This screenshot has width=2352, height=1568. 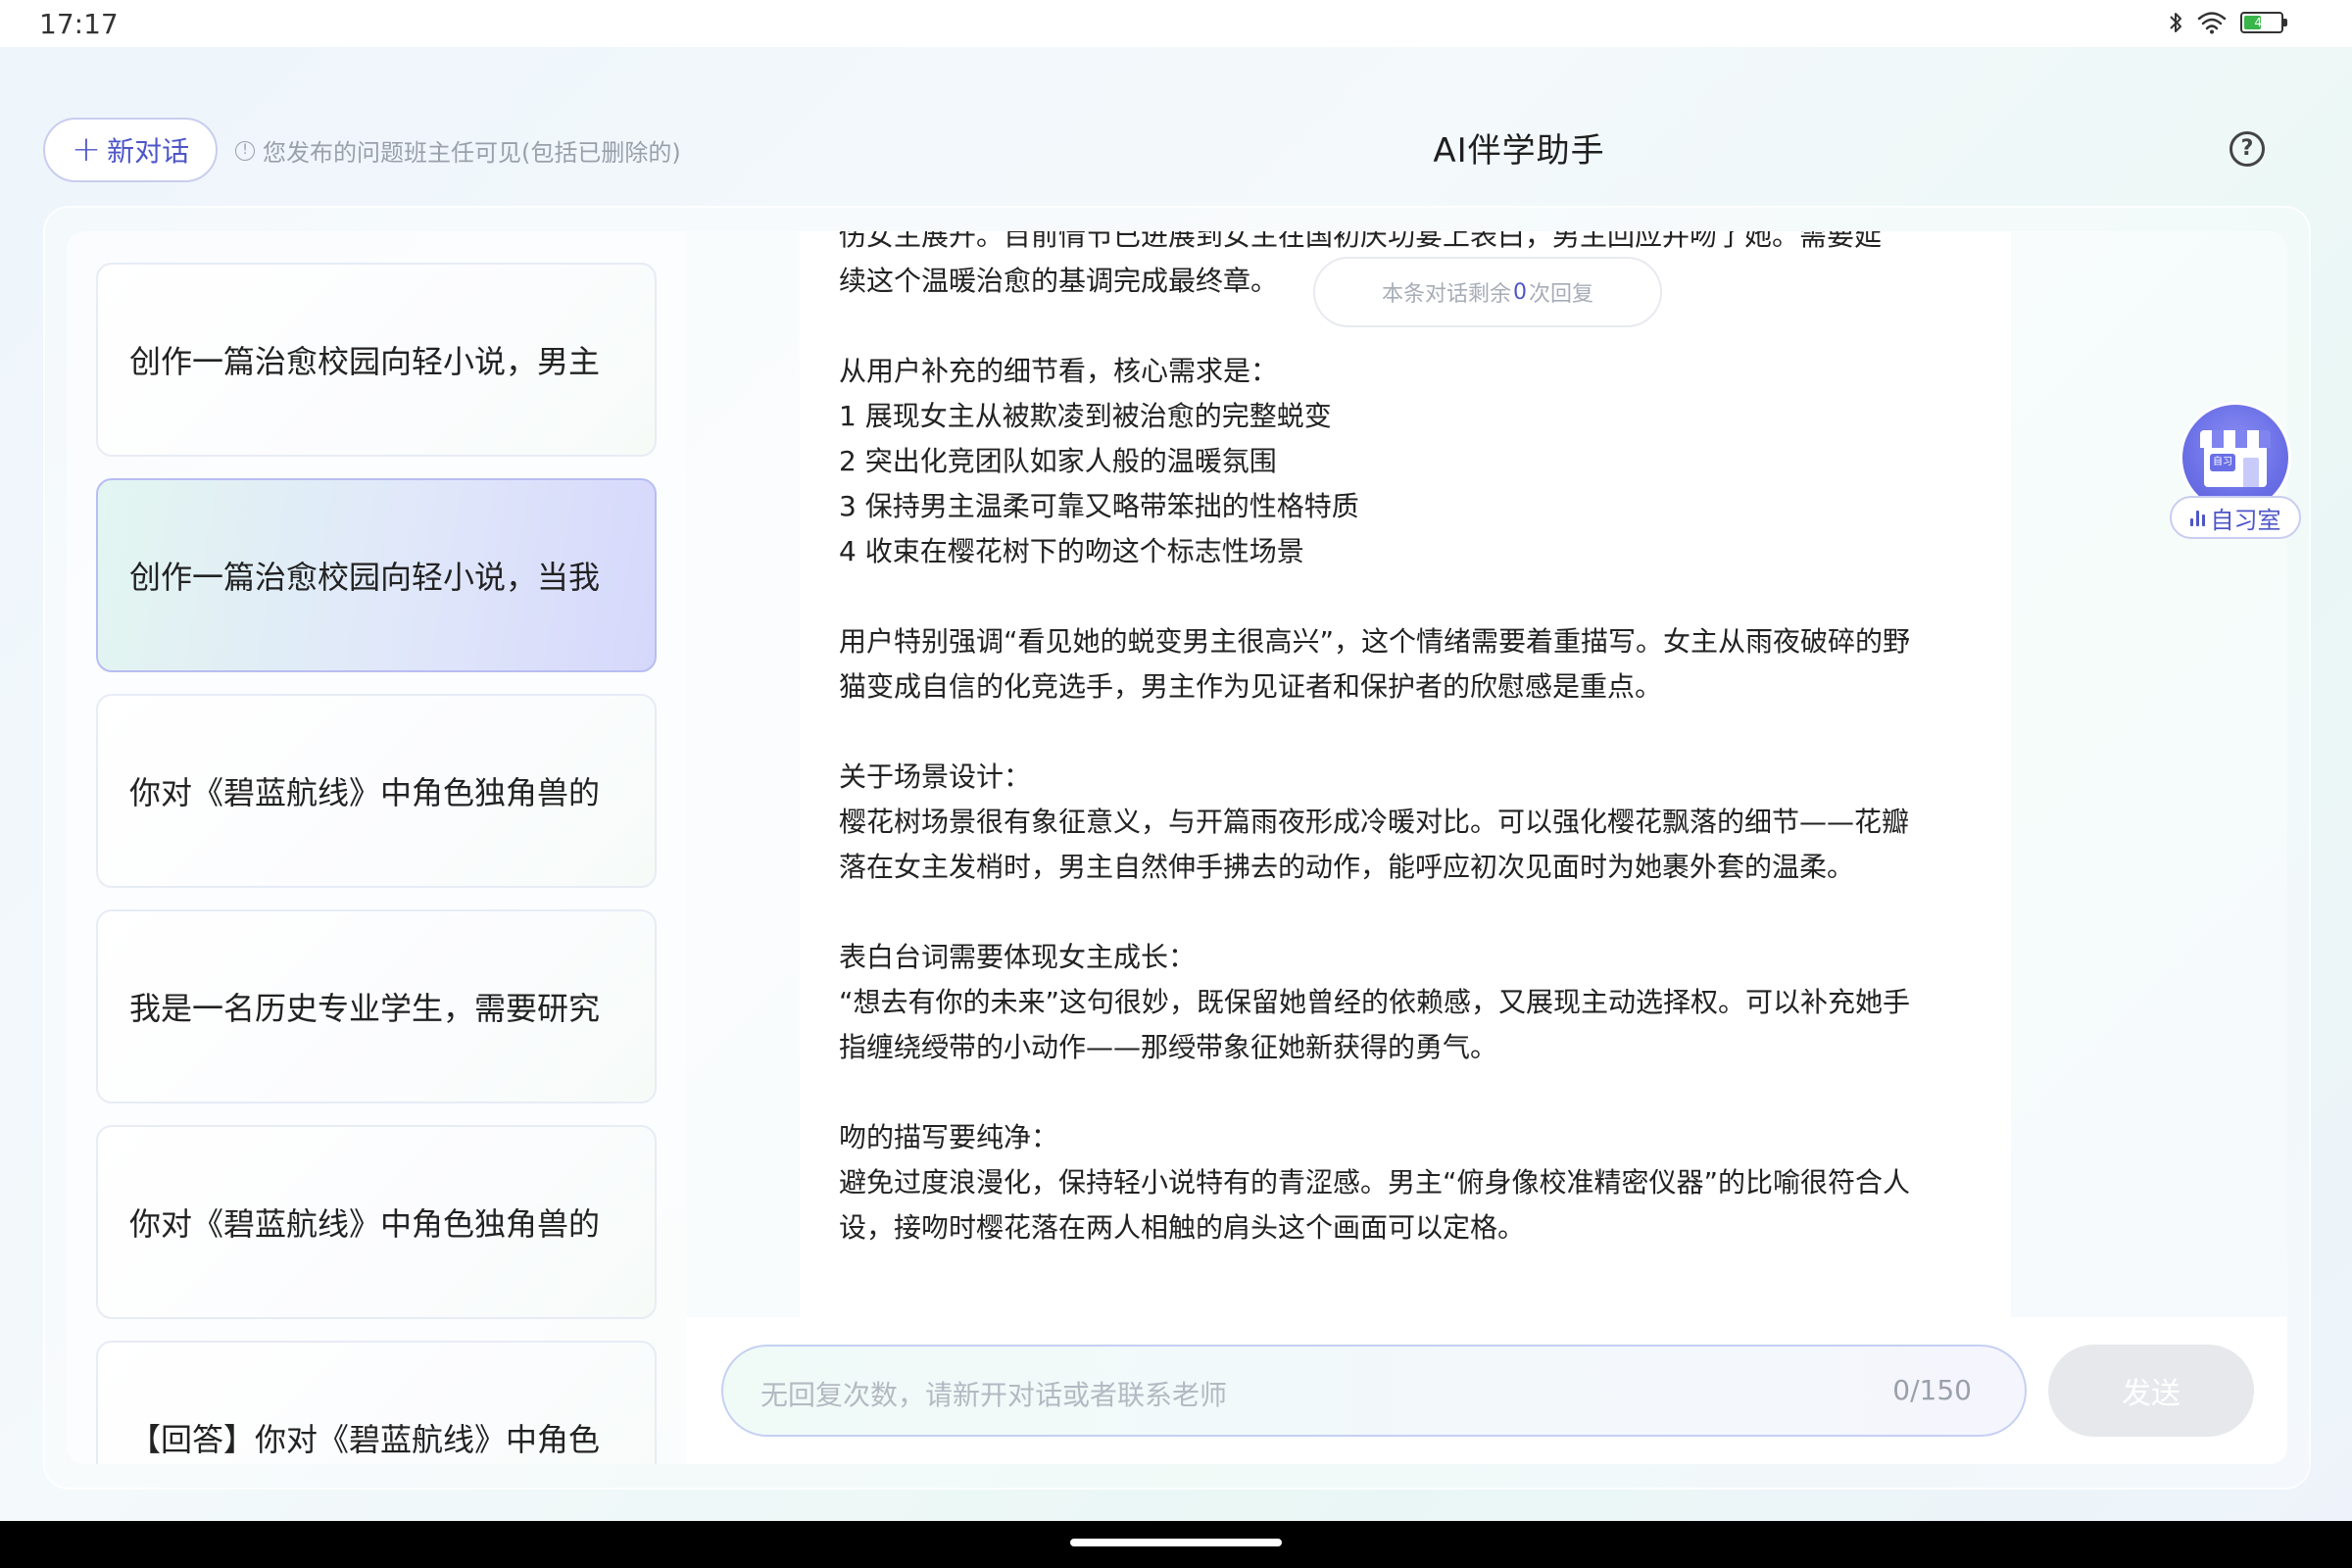 I want to click on question-circle-icon: ?, so click(x=2247, y=149).